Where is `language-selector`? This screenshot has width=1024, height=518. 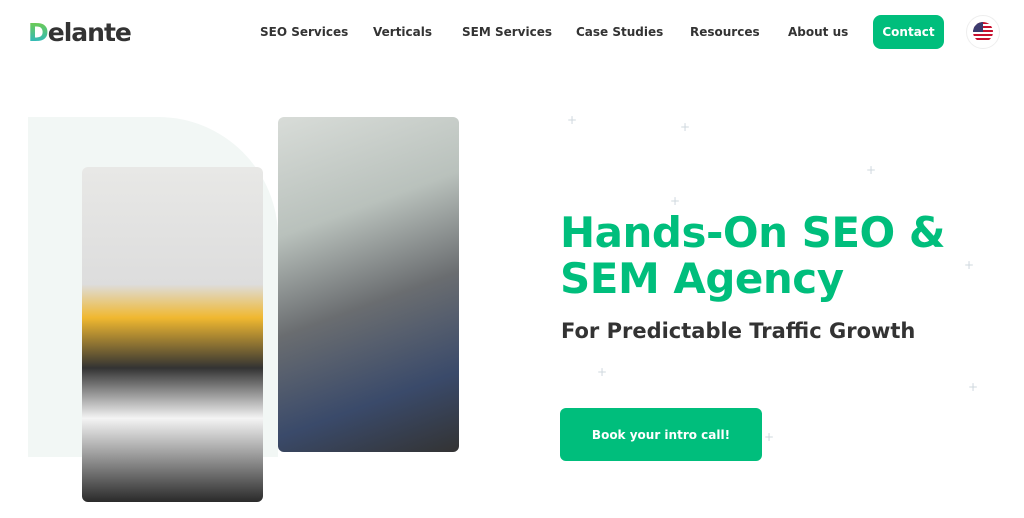 language-selector is located at coordinates (983, 32).